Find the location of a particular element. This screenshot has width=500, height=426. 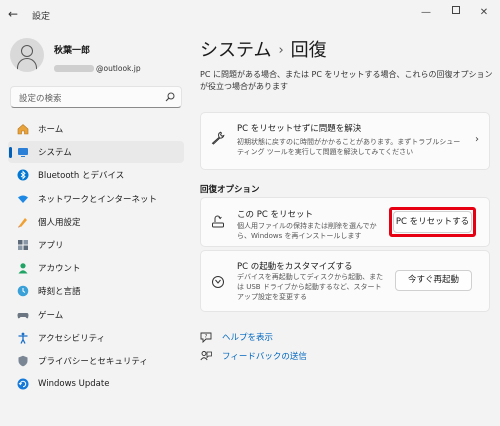

sidebar-item-apps: アプリ is located at coordinates (96, 245).